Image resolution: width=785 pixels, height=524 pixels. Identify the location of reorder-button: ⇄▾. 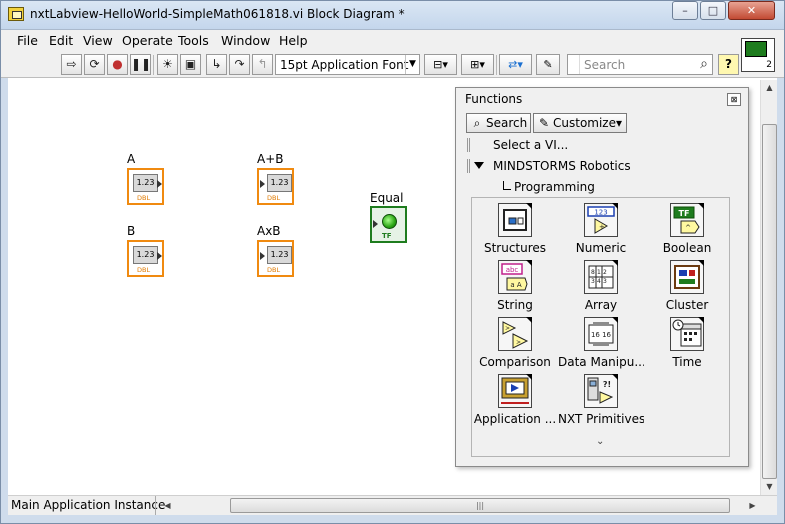
(515, 64).